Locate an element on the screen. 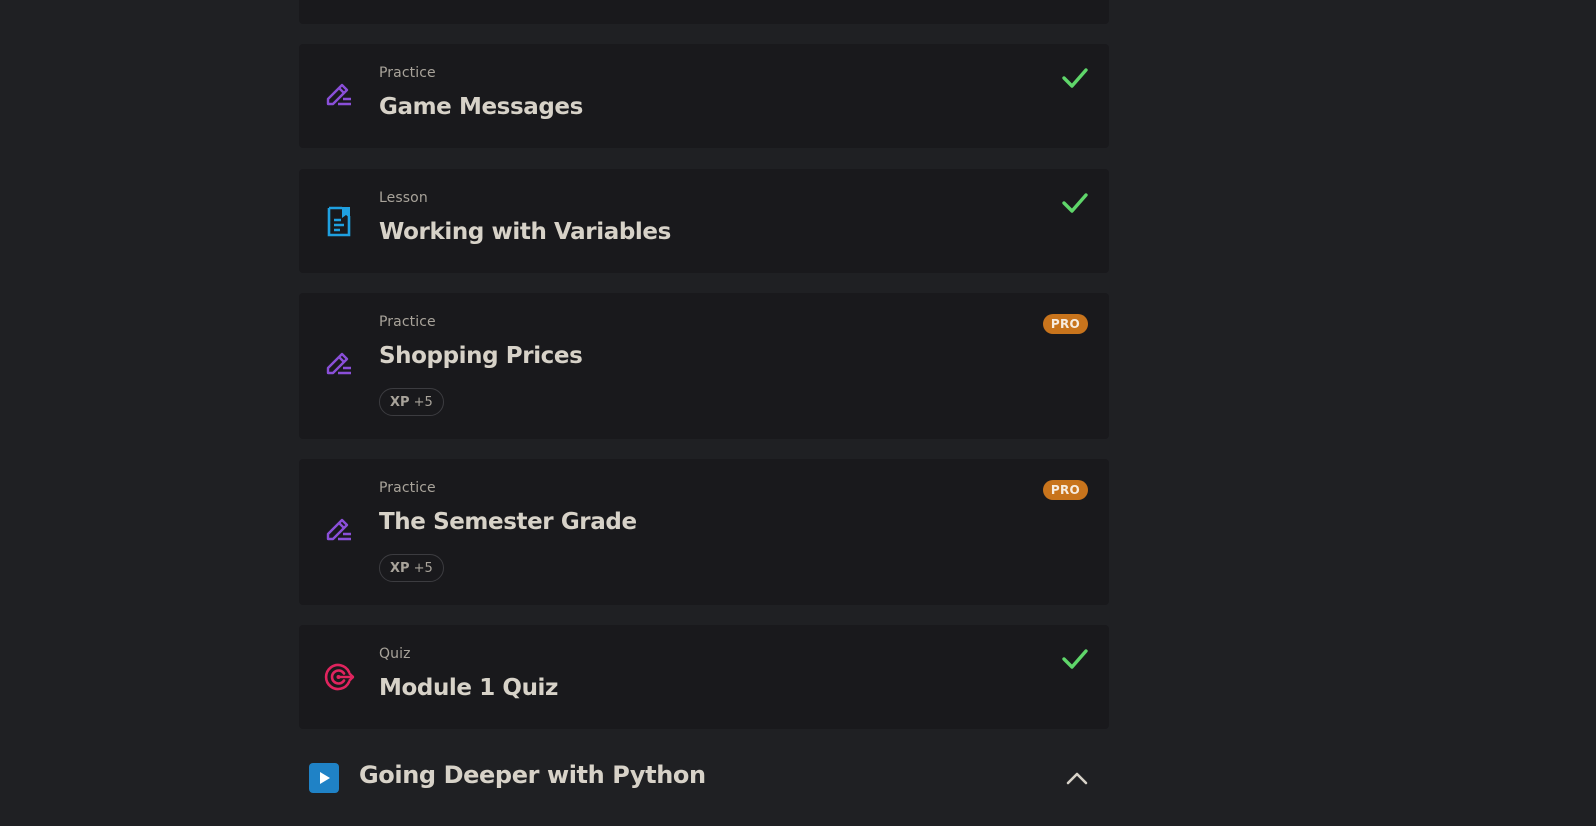 This screenshot has width=1596, height=826. item-title: Game Messages is located at coordinates (481, 107).